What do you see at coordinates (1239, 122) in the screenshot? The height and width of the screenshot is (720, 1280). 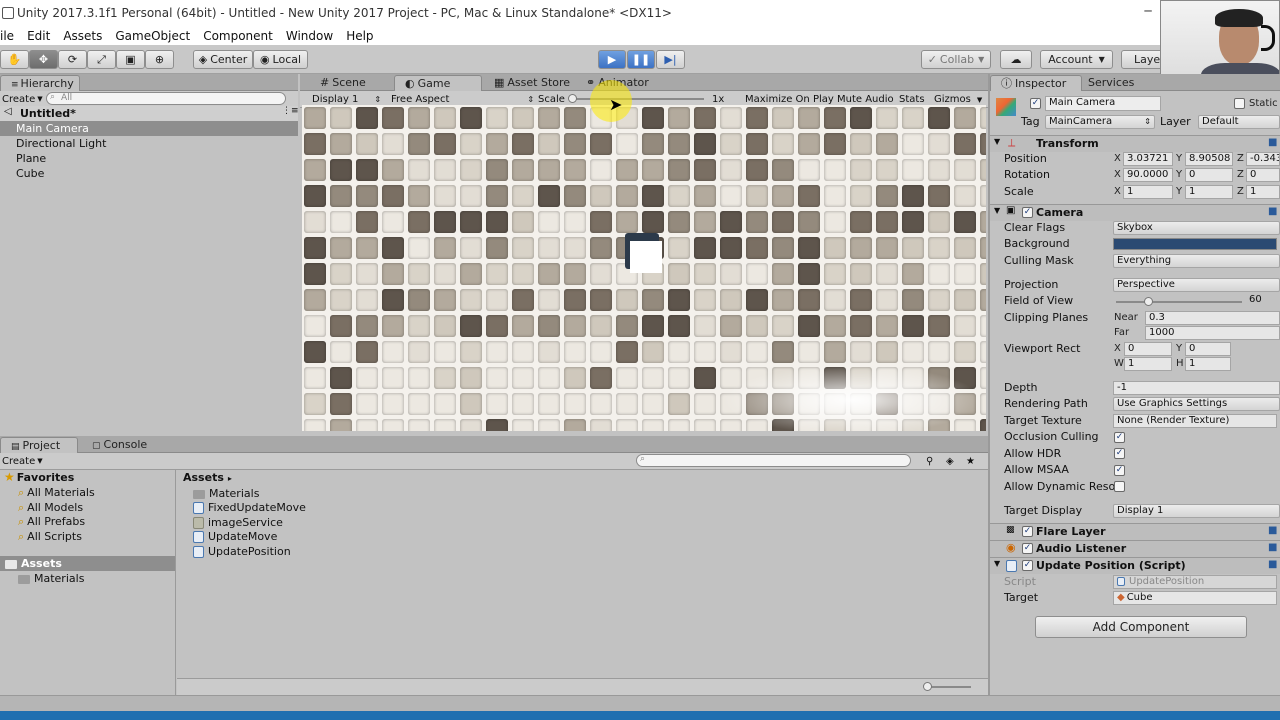 I see `layer-dropdown: Default` at bounding box center [1239, 122].